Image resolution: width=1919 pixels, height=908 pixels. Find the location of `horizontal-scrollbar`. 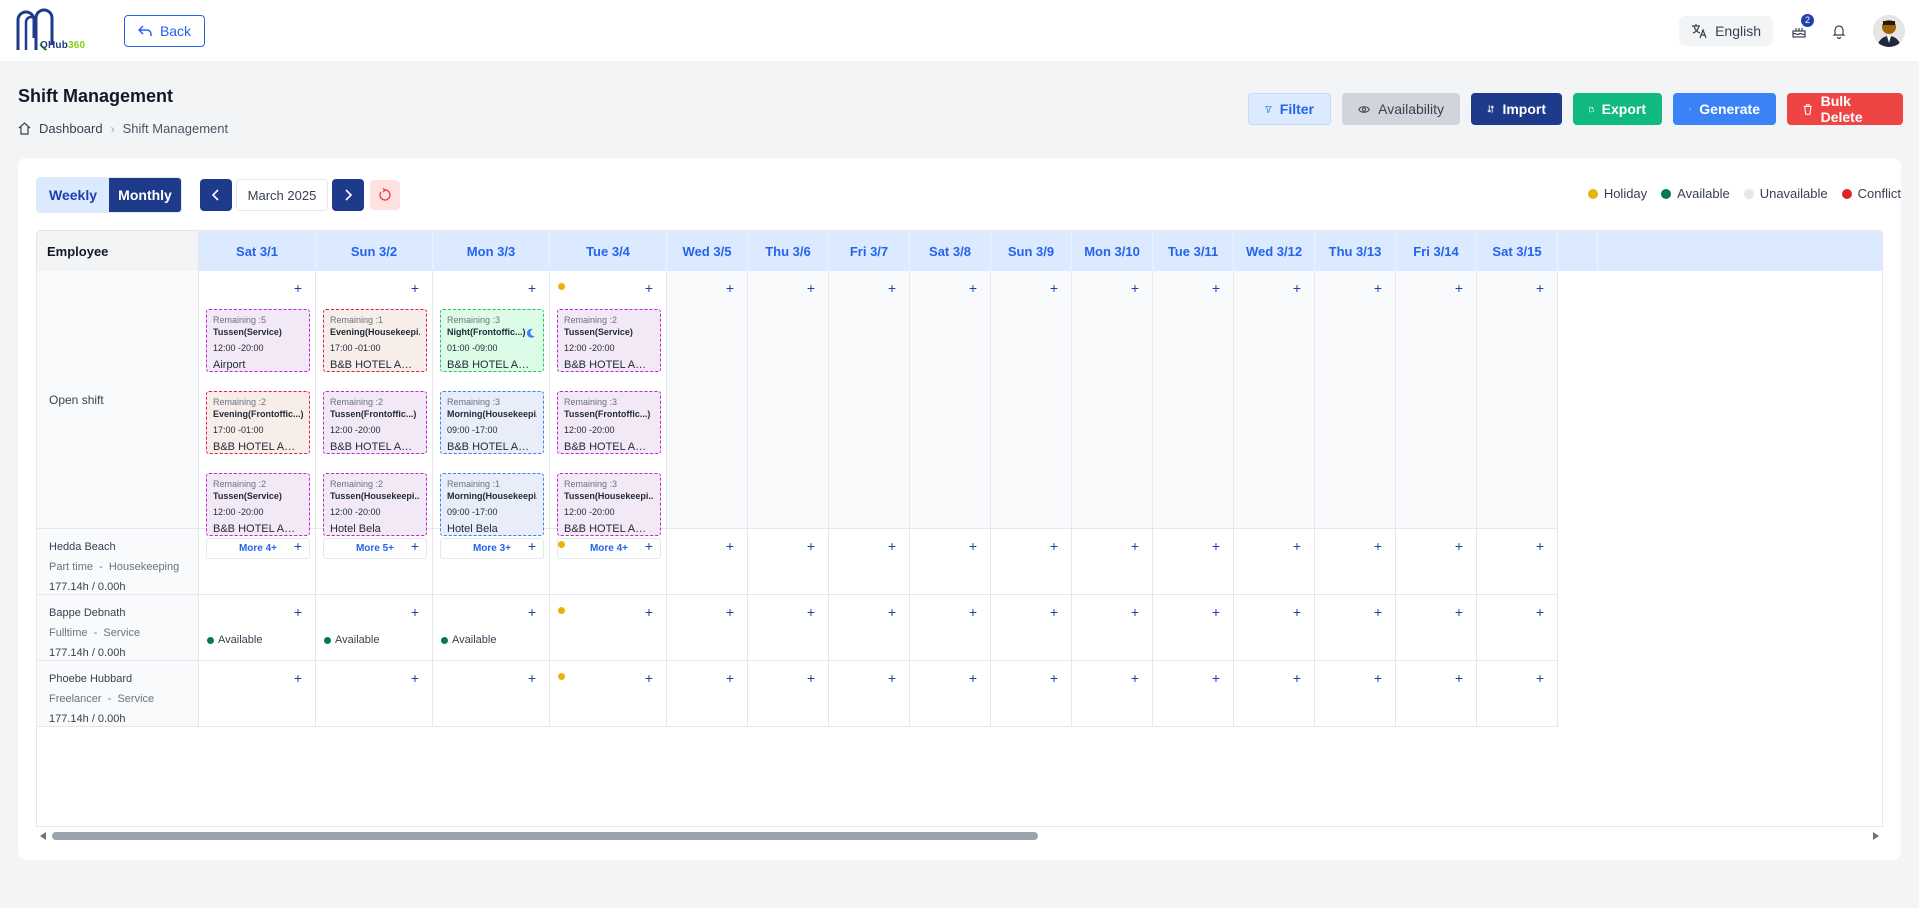

horizontal-scrollbar is located at coordinates (959, 836).